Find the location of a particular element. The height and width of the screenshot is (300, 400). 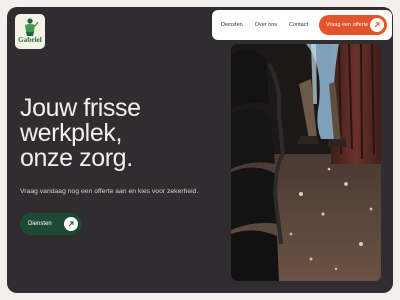

request-quote-button: Vraag een offerte is located at coordinates (353, 25).